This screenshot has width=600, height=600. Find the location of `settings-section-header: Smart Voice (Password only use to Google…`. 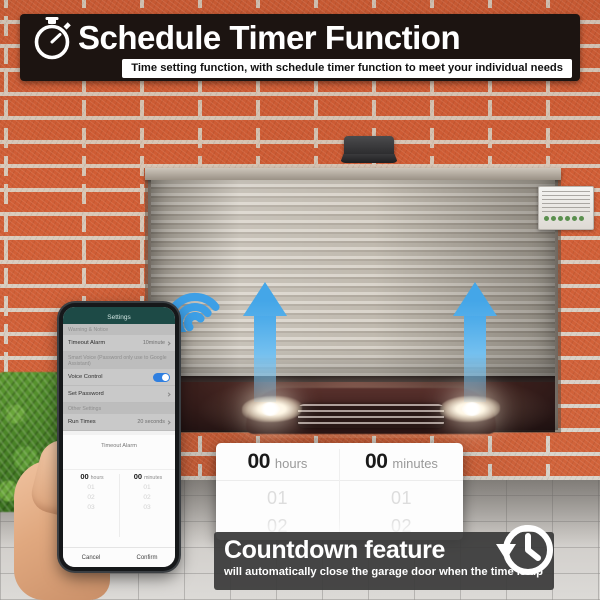

settings-section-header: Smart Voice (Password only use to Google… is located at coordinates (119, 360).